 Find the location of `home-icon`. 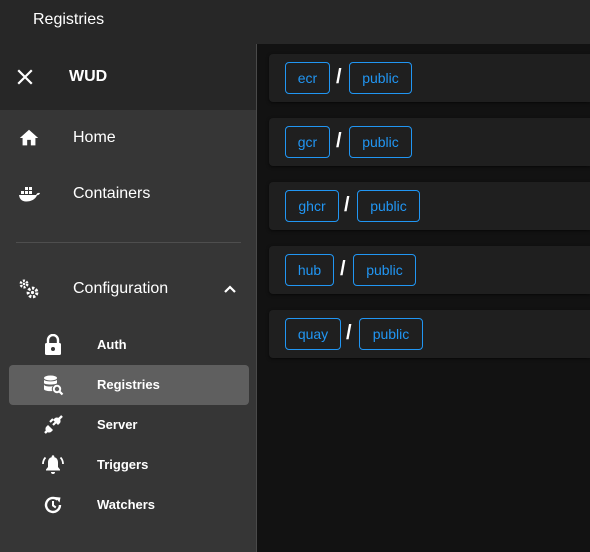

home-icon is located at coordinates (29, 138).